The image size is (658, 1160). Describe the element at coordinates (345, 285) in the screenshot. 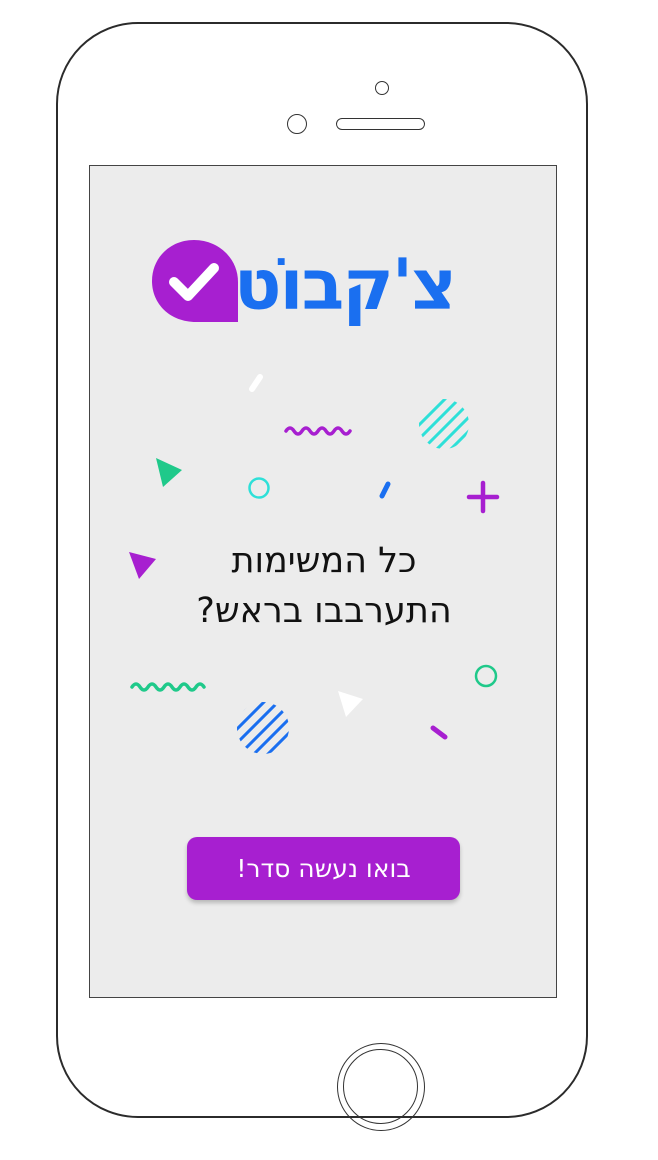

I see `logo-wordmark: צ'קבוֹט` at that location.